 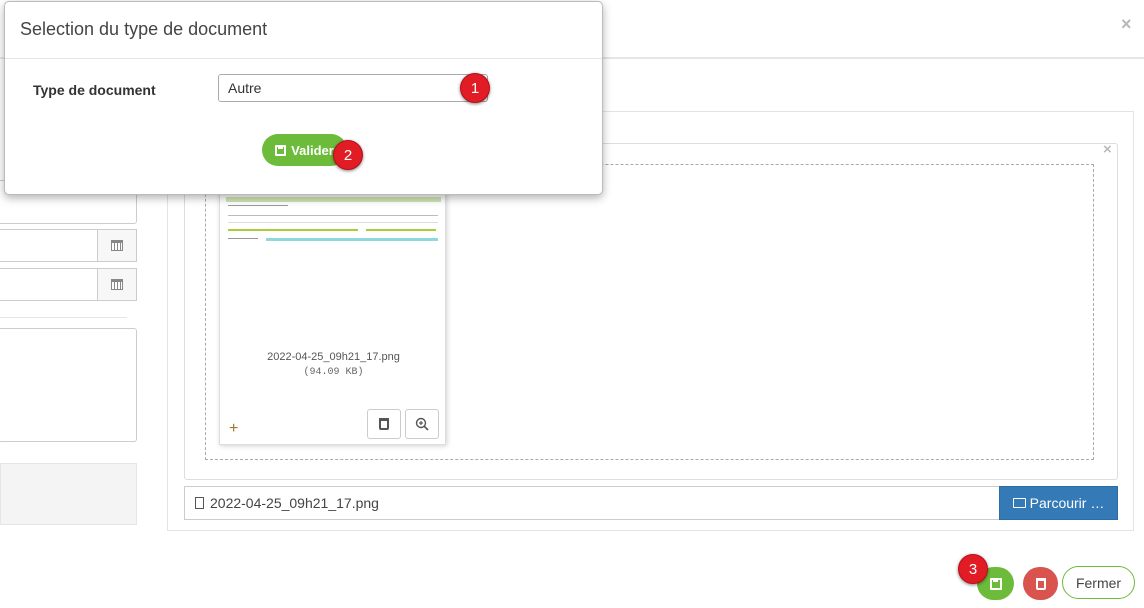 What do you see at coordinates (245, 88) in the screenshot?
I see `document-type-value: Autre` at bounding box center [245, 88].